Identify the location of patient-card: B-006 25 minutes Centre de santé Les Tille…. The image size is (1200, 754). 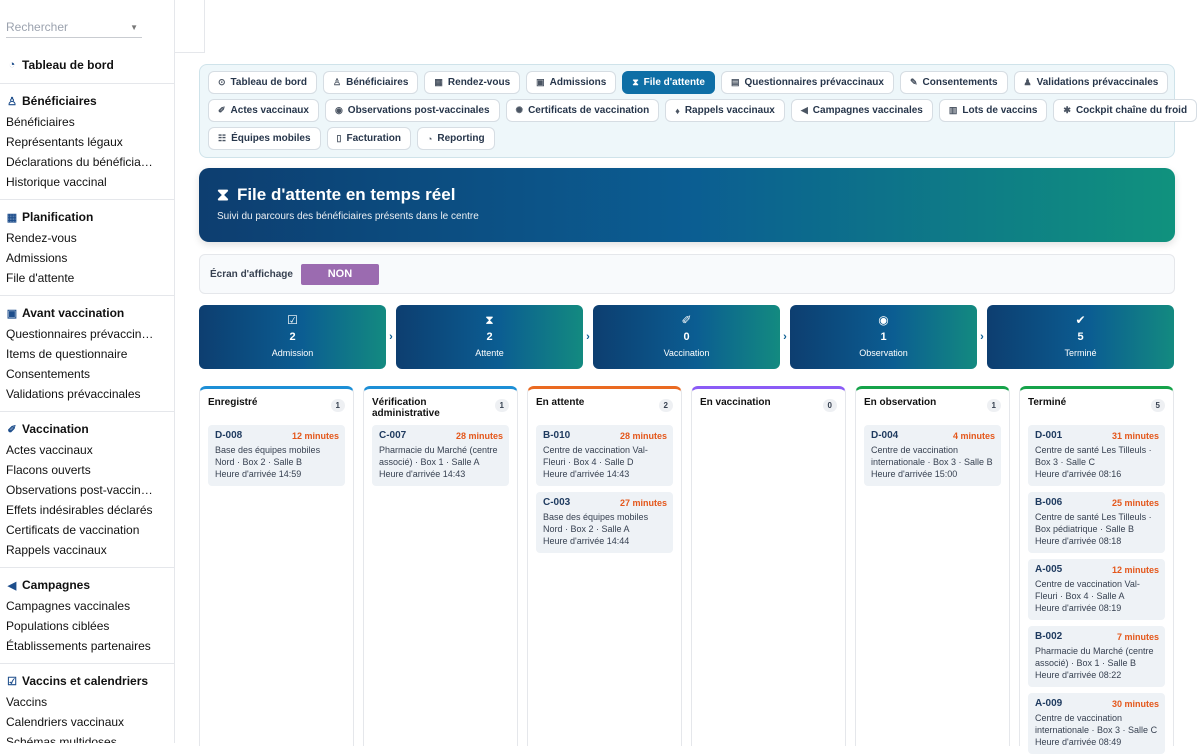
(1096, 522).